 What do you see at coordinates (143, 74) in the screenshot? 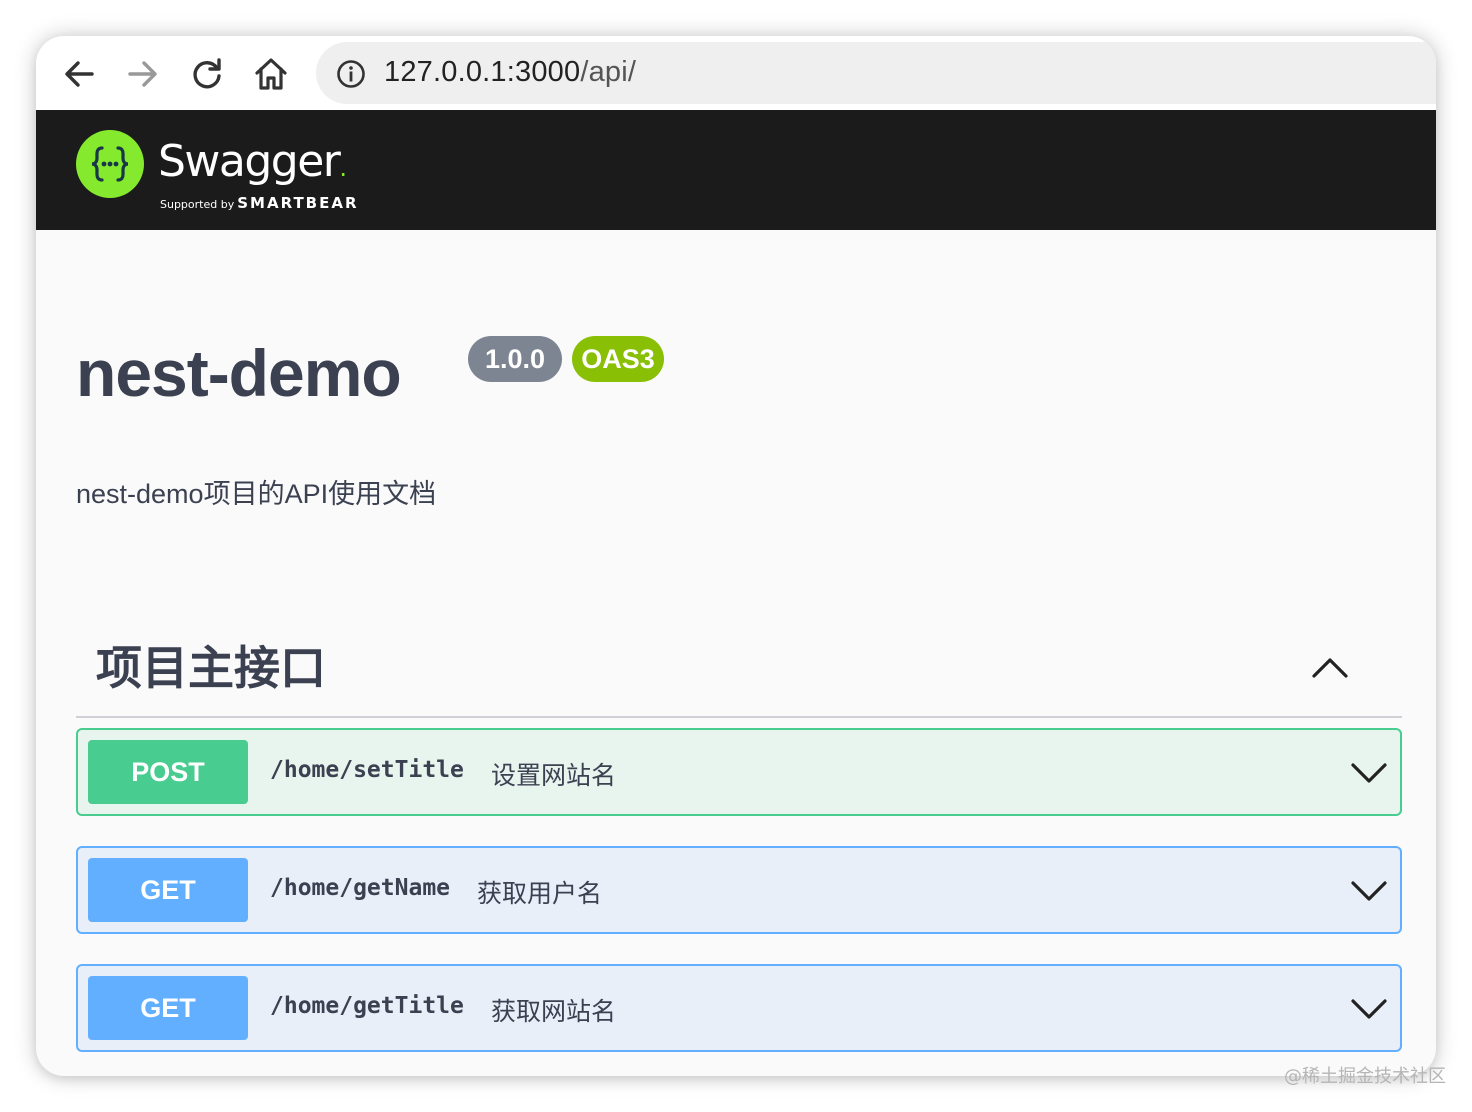
I see `forward-icon` at bounding box center [143, 74].